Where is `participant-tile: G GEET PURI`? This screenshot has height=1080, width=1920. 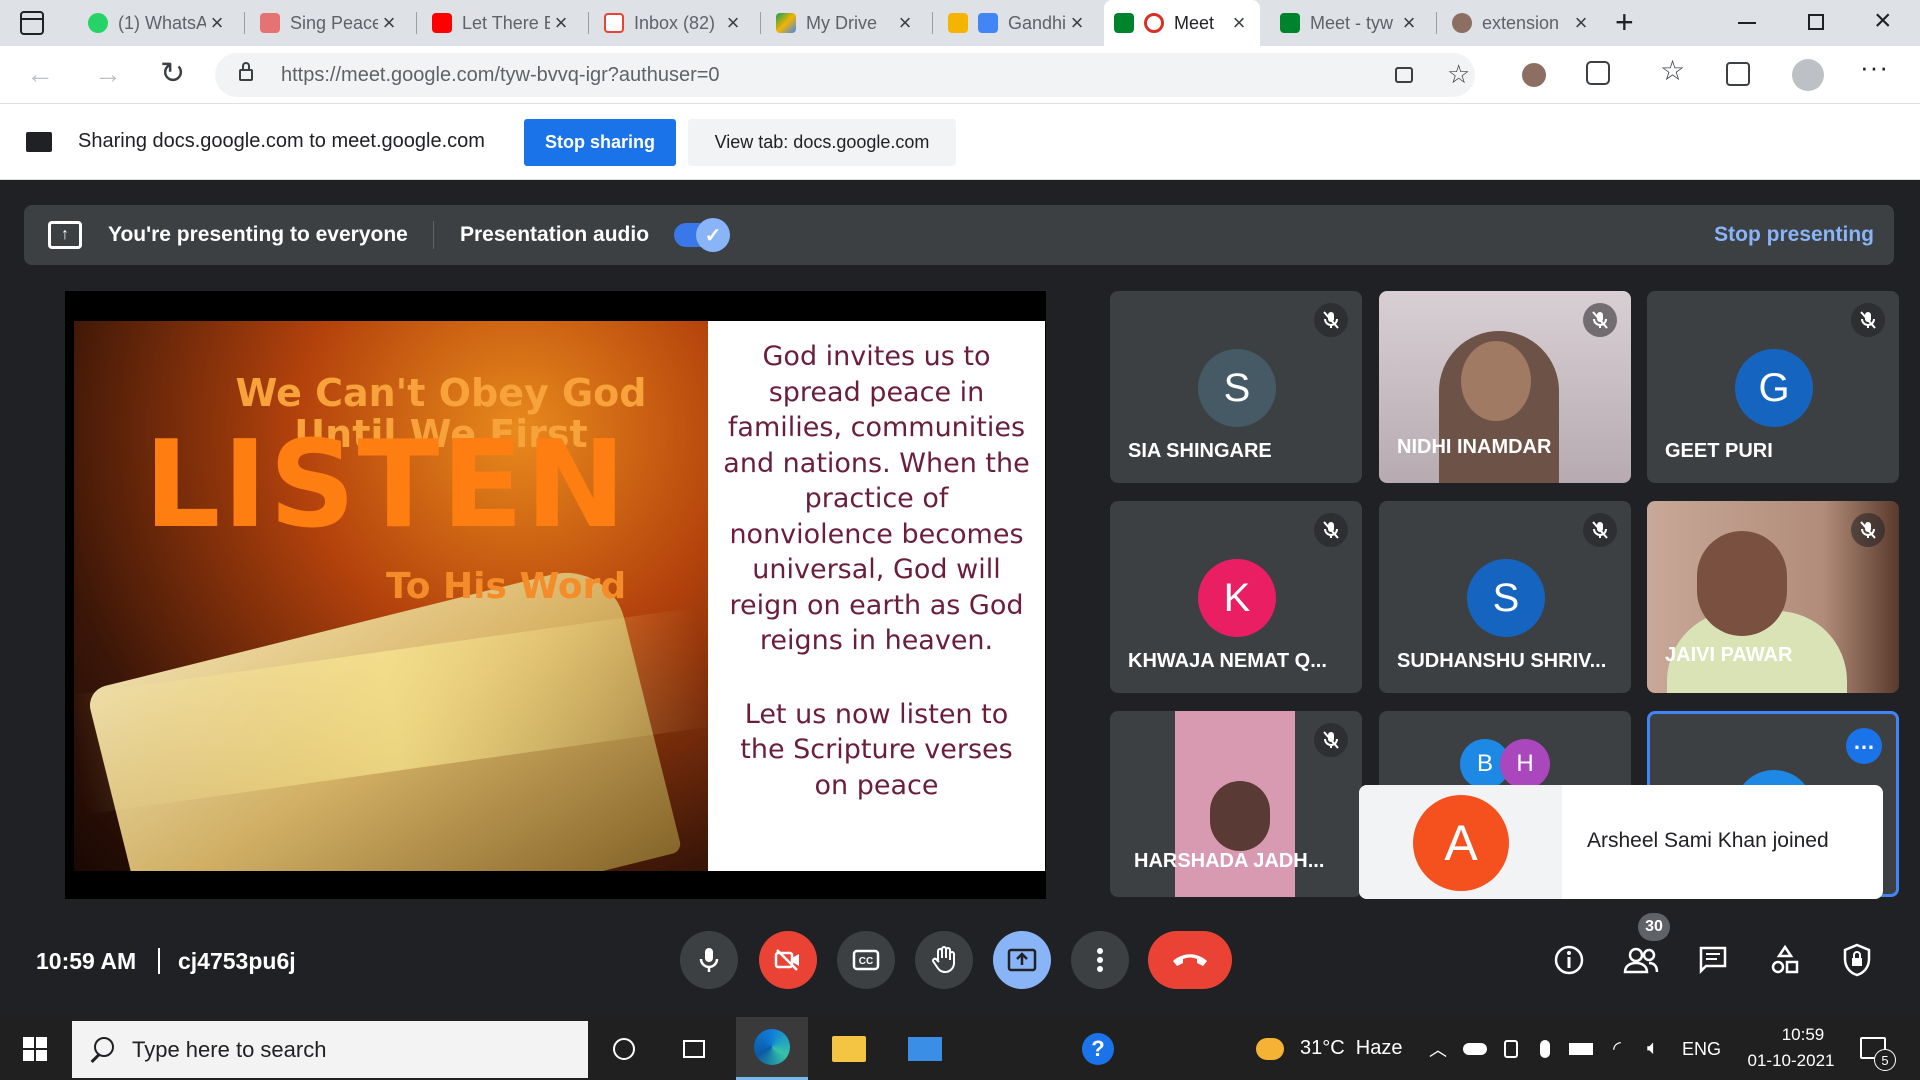
participant-tile: G GEET PURI is located at coordinates (1773, 387).